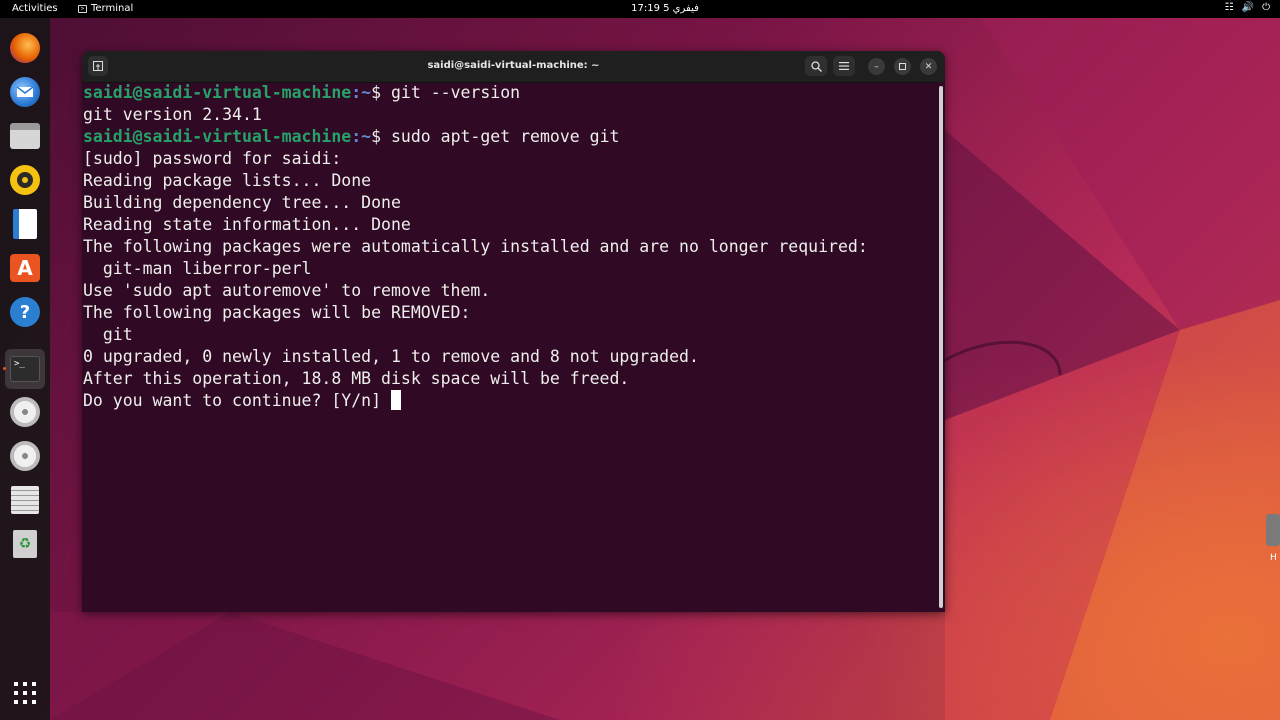 This screenshot has width=1280, height=720. I want to click on system-tray: ☷ 🔊 ⏻, so click(1247, 7).